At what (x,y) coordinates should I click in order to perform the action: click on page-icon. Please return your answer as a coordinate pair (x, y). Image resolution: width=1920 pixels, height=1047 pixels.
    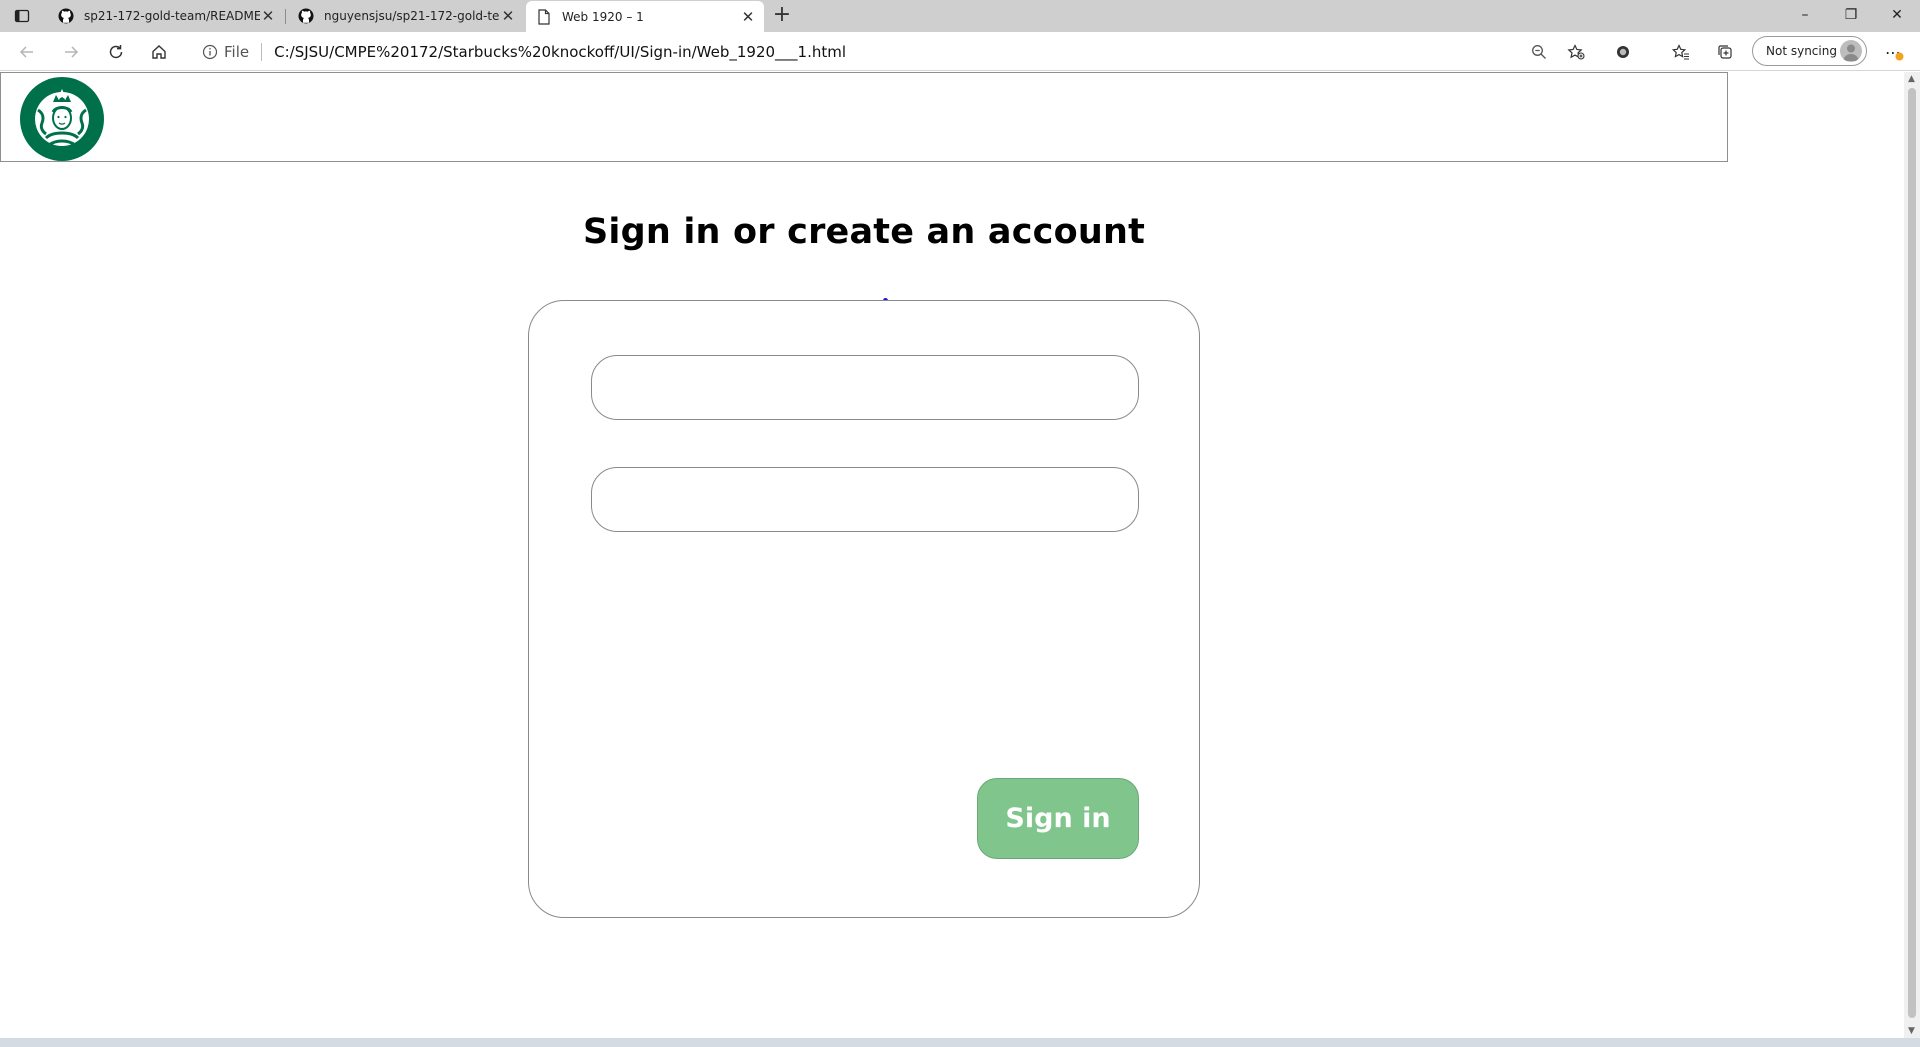
    Looking at the image, I should click on (544, 16).